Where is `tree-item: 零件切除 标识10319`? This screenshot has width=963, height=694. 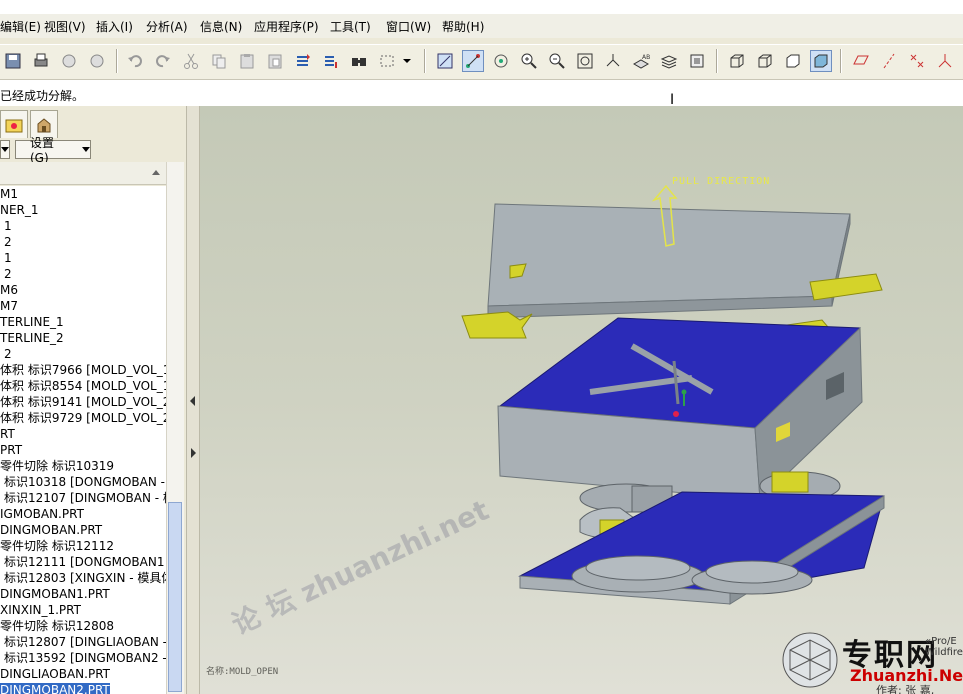 tree-item: 零件切除 标识10319 is located at coordinates (57, 466).